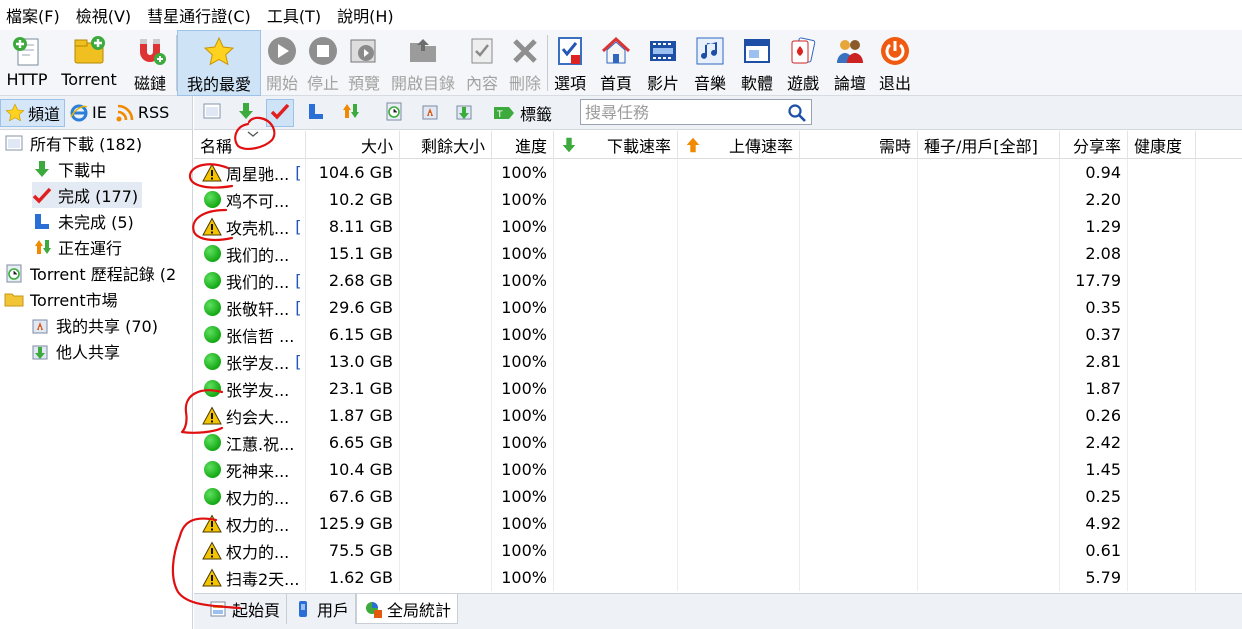 The height and width of the screenshot is (629, 1242). What do you see at coordinates (859, 145) in the screenshot?
I see `col-time: 需時` at bounding box center [859, 145].